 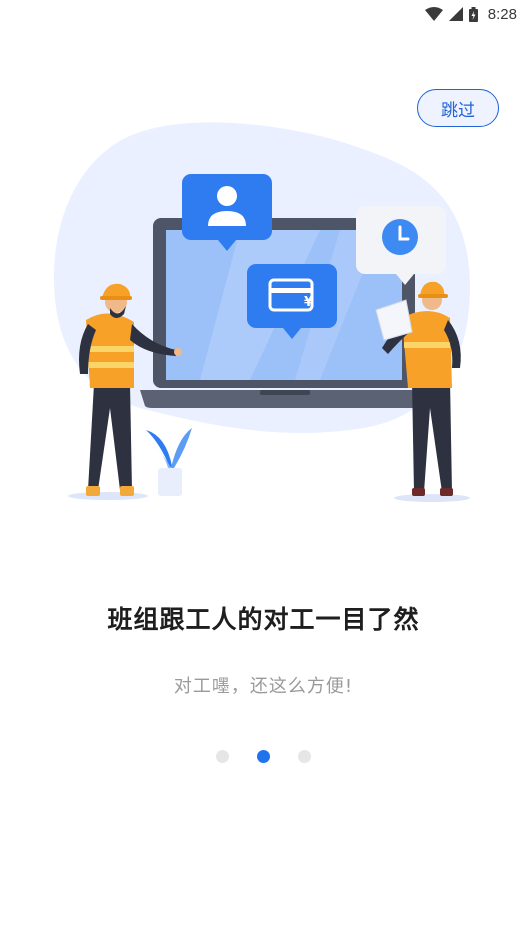 What do you see at coordinates (308, 302) in the screenshot?
I see `yuan-symbol: ¥` at bounding box center [308, 302].